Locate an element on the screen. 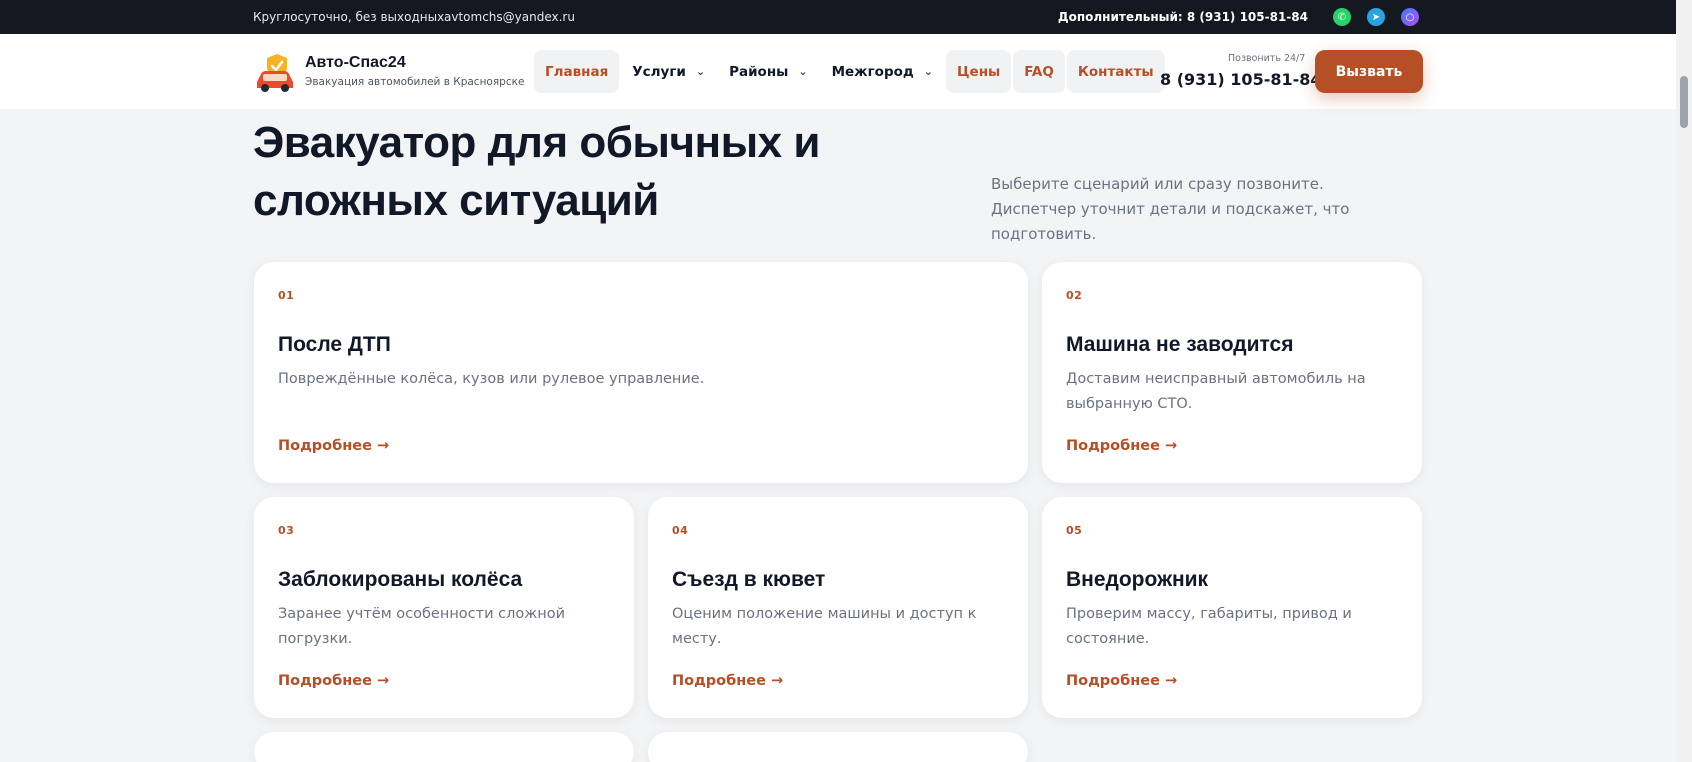 The height and width of the screenshot is (762, 1692). nav-item-intercity: Межгород ⌄ is located at coordinates (882, 71).